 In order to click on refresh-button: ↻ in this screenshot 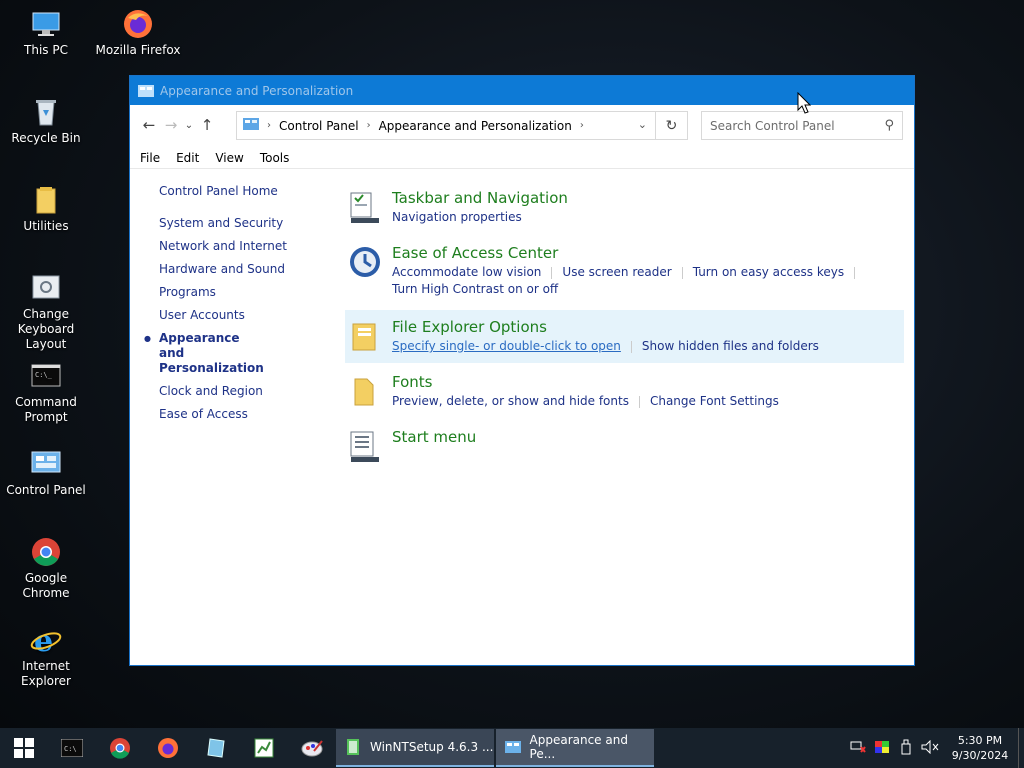, I will do `click(671, 125)`.